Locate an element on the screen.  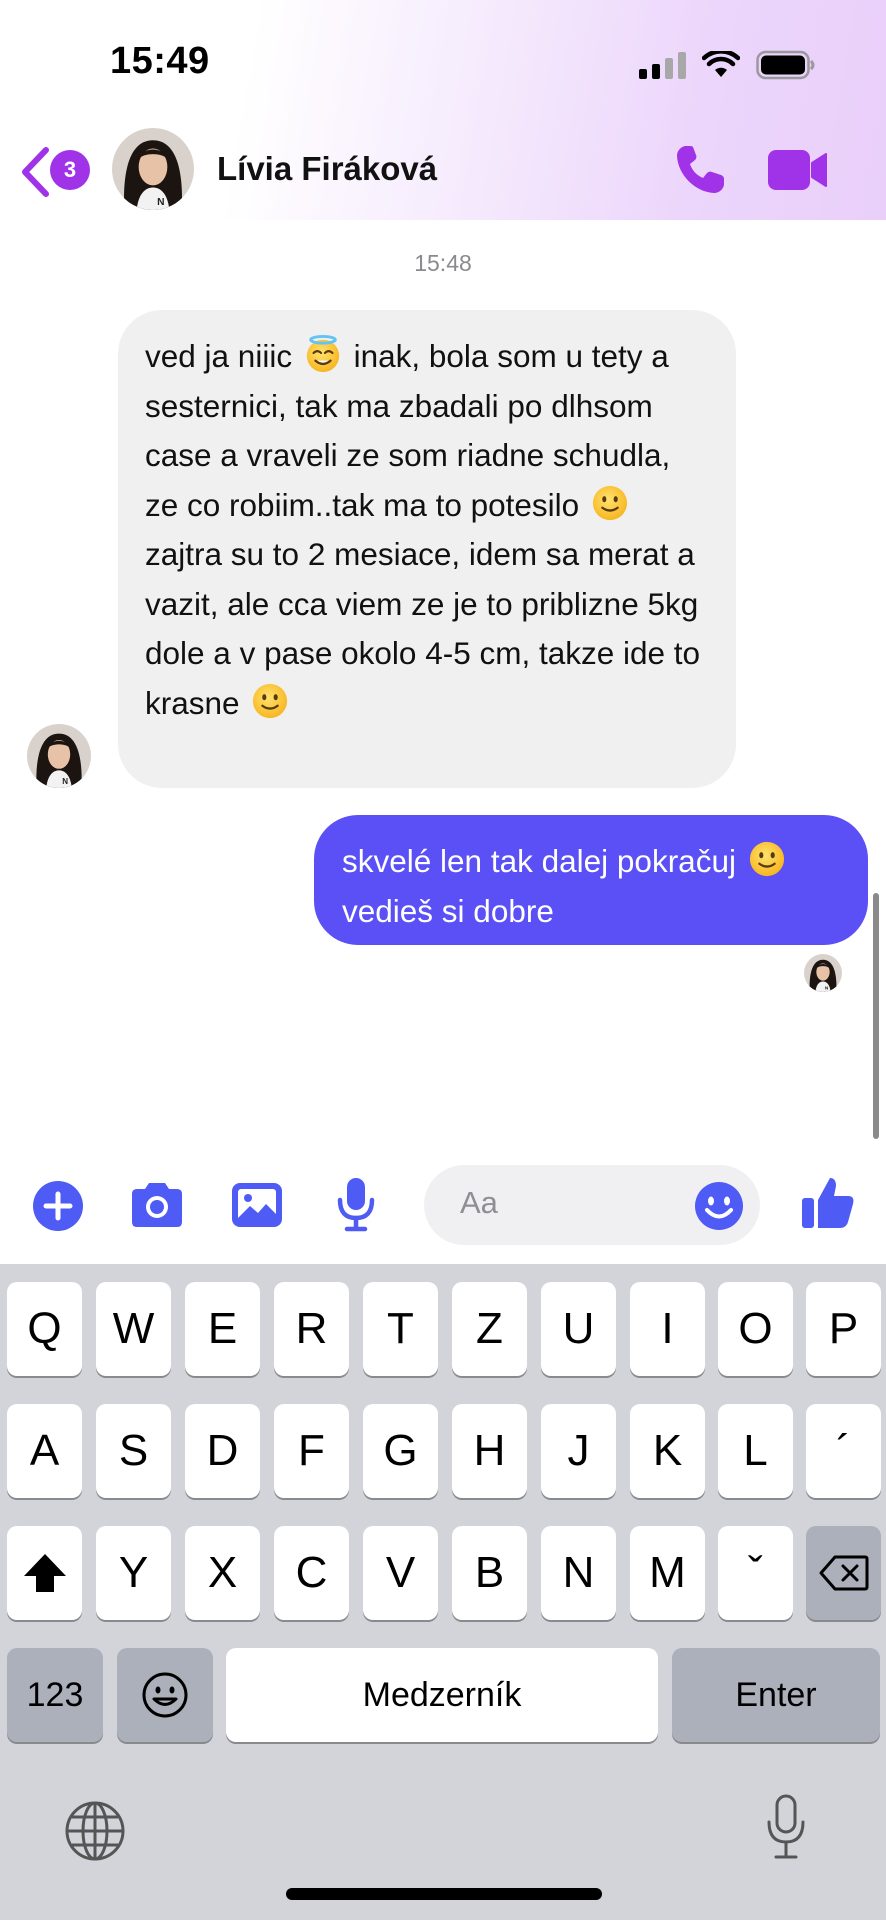
backspace-key is located at coordinates (843, 1573).